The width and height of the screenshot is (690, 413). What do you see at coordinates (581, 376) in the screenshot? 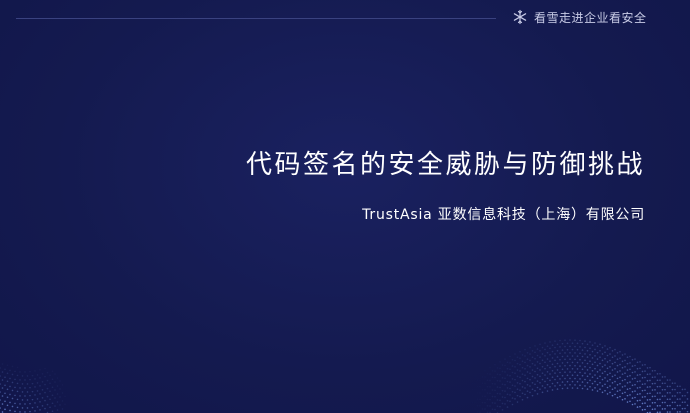
I see `dot-pattern-right` at bounding box center [581, 376].